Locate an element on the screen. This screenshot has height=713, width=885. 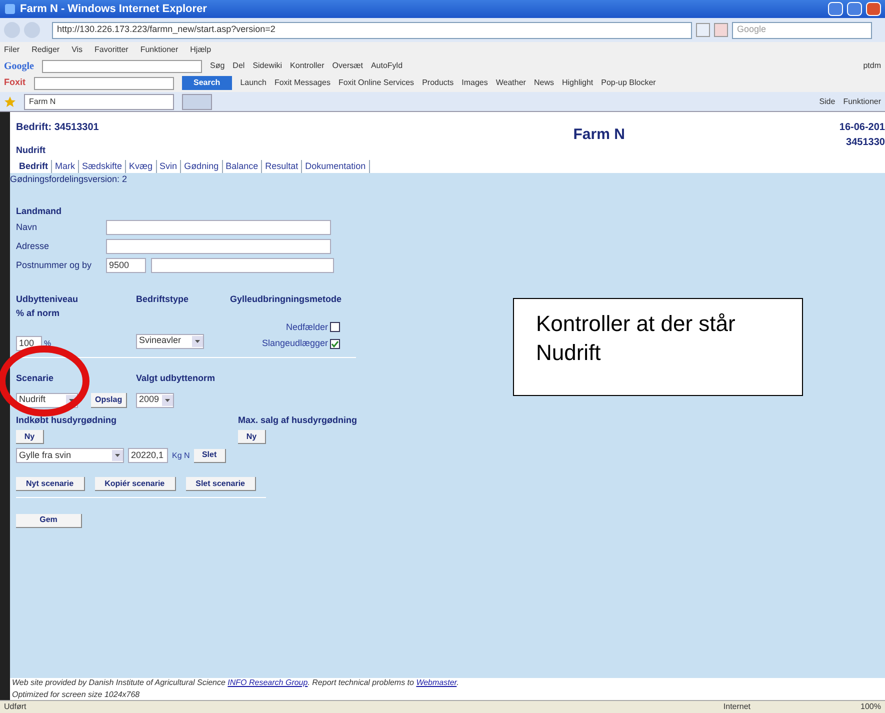
menu-item: Vis is located at coordinates (77, 50).